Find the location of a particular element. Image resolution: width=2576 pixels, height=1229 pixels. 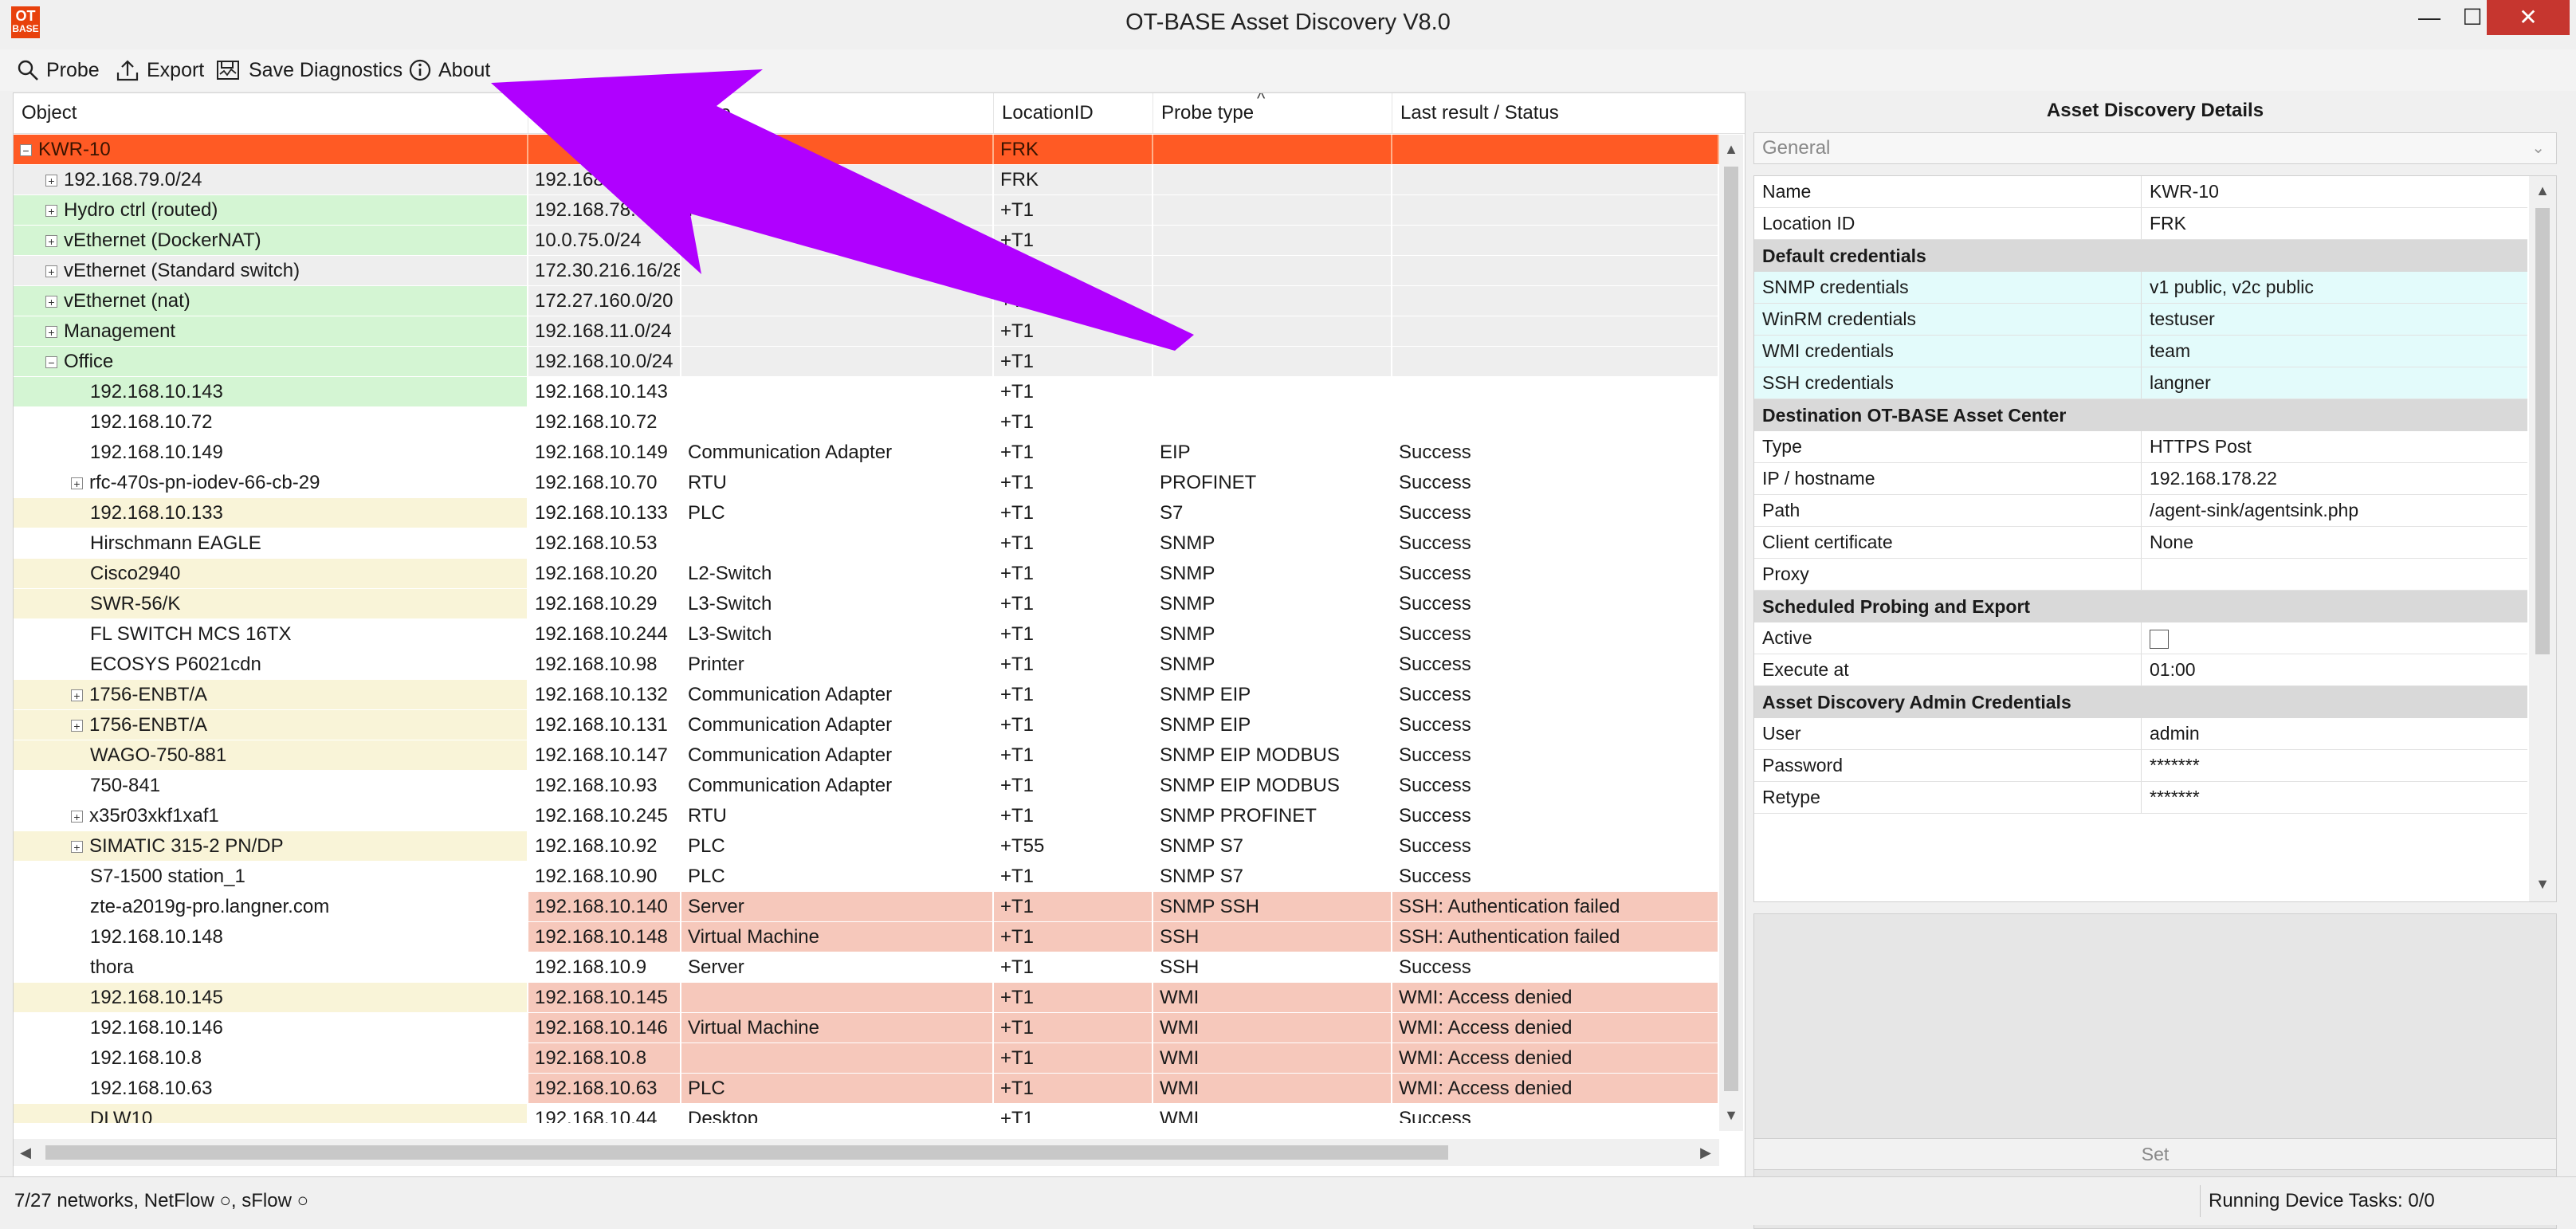

column-header-type: Type is located at coordinates (837, 113).